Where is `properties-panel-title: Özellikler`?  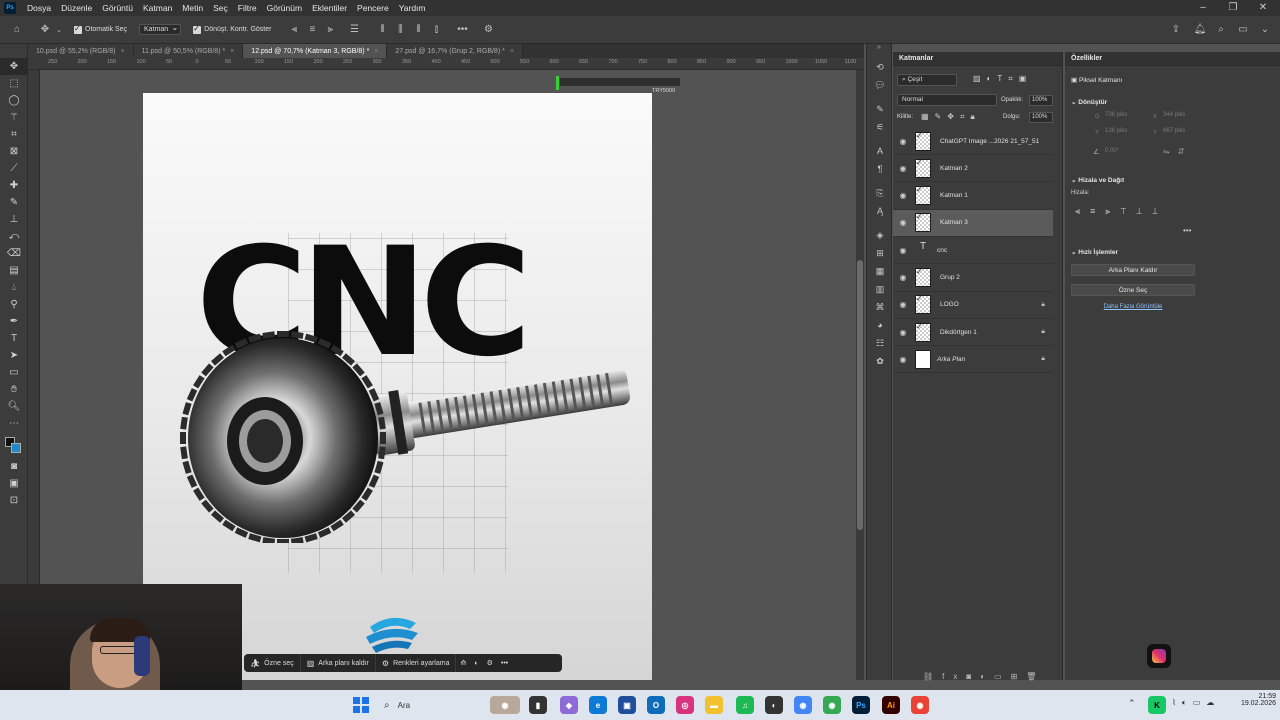
properties-panel-title: Özellikler is located at coordinates (1172, 59).